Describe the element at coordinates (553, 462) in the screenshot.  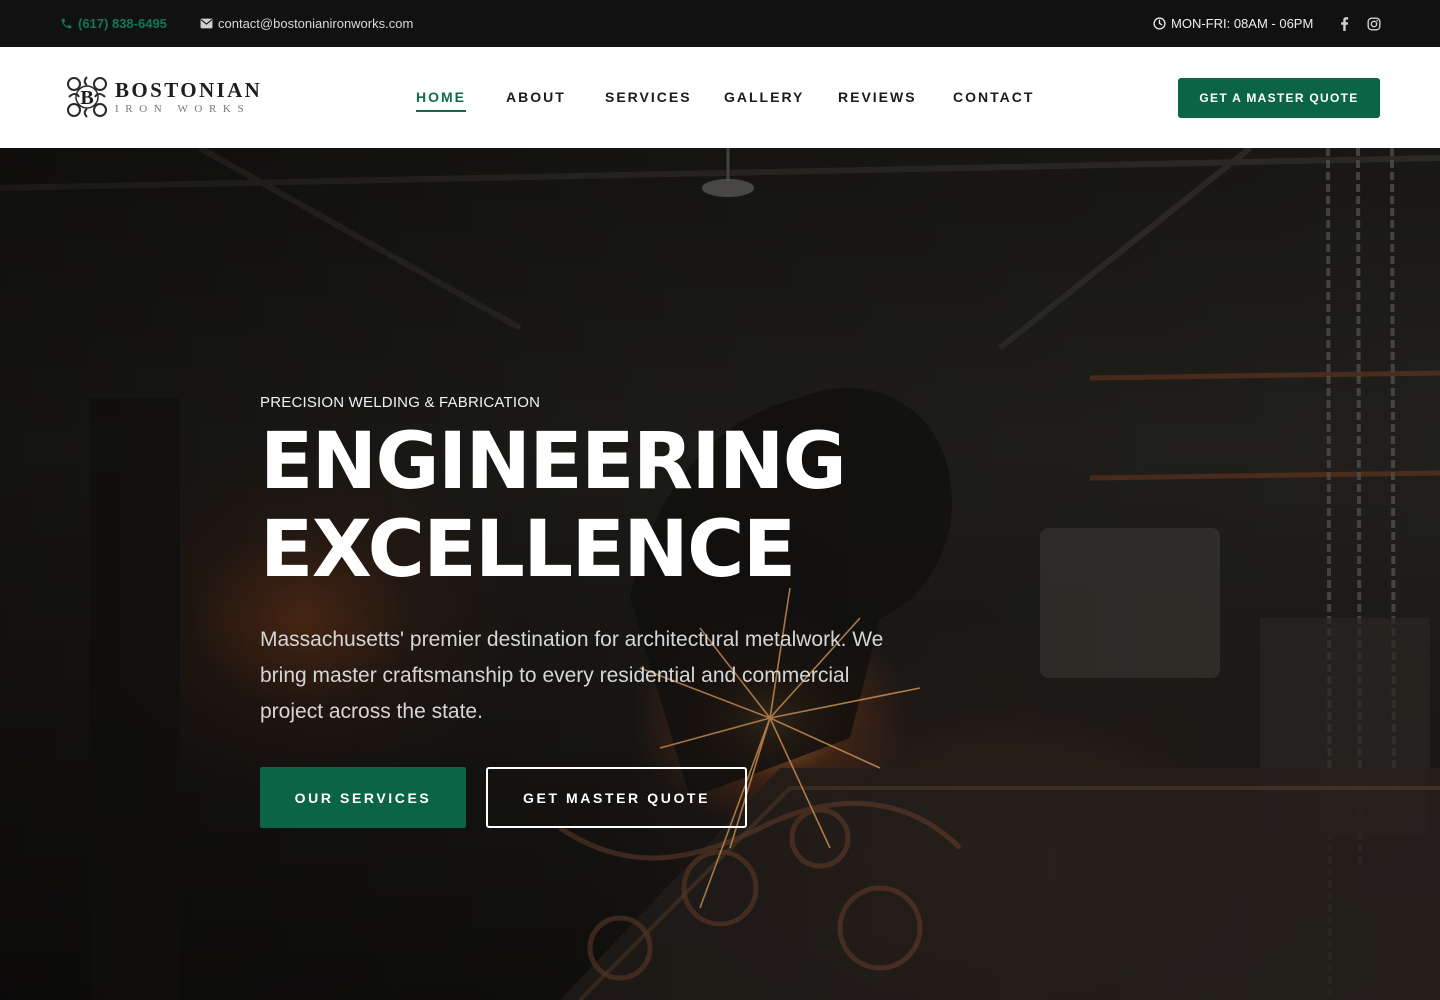
I see `hero-heading-line1: ENGINEERING` at that location.